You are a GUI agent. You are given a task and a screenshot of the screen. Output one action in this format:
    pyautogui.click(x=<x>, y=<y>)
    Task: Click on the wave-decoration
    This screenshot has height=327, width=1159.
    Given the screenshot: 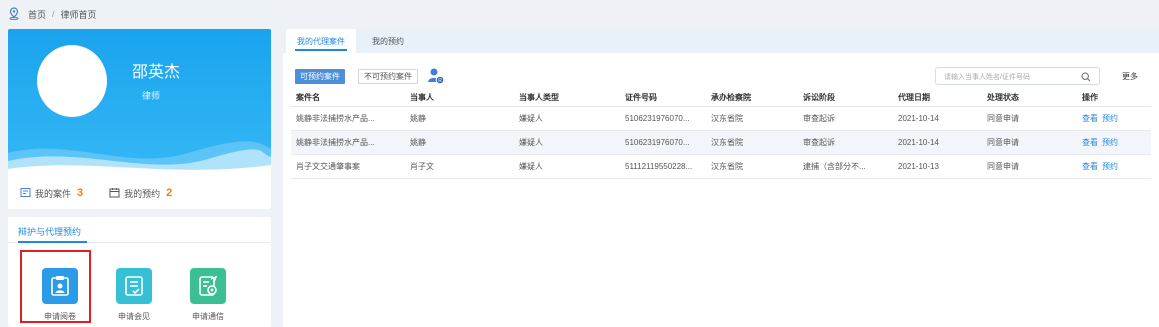 What is the action you would take?
    pyautogui.click(x=139, y=159)
    